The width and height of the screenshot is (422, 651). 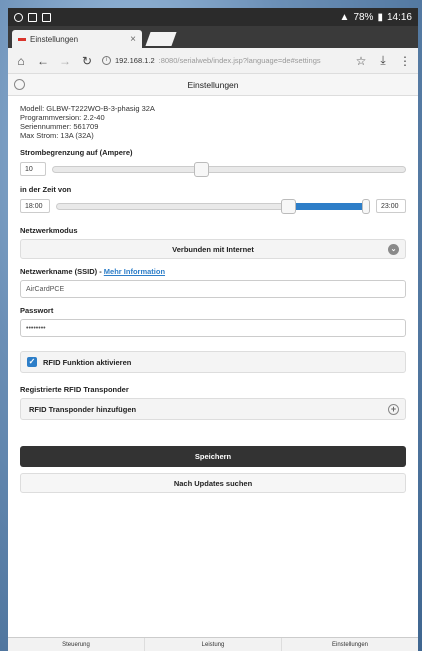 What do you see at coordinates (213, 271) in the screenshot?
I see `ssid-label: Netzwerkname (SSID) - Mehr Information` at bounding box center [213, 271].